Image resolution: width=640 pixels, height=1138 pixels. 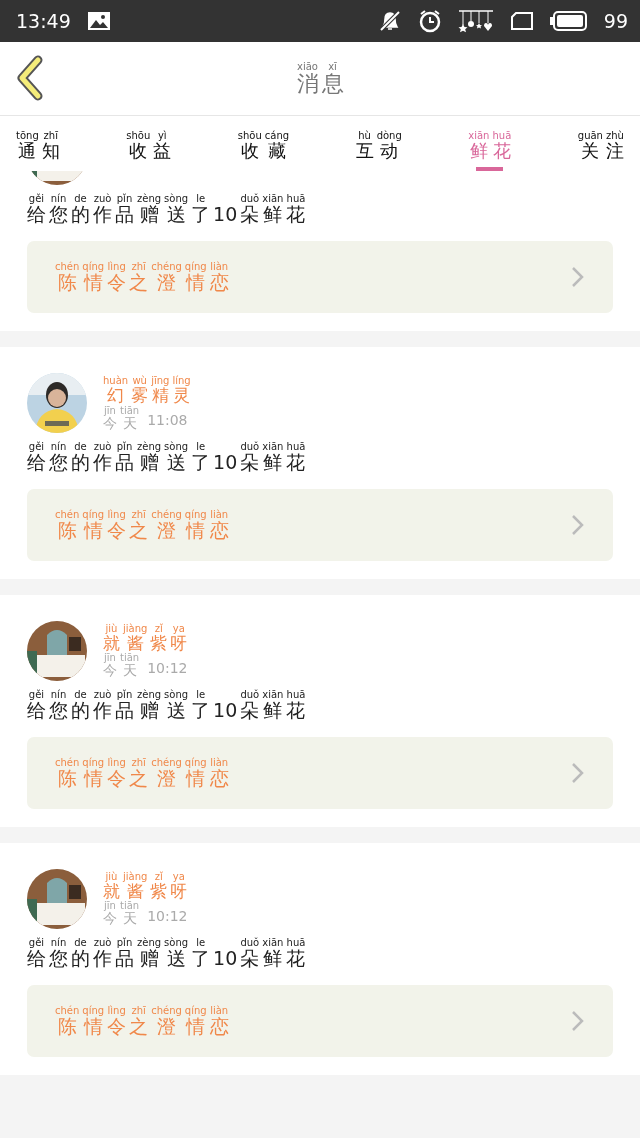 What do you see at coordinates (263, 150) in the screenshot?
I see `tab: shōu 收 cáng 藏` at bounding box center [263, 150].